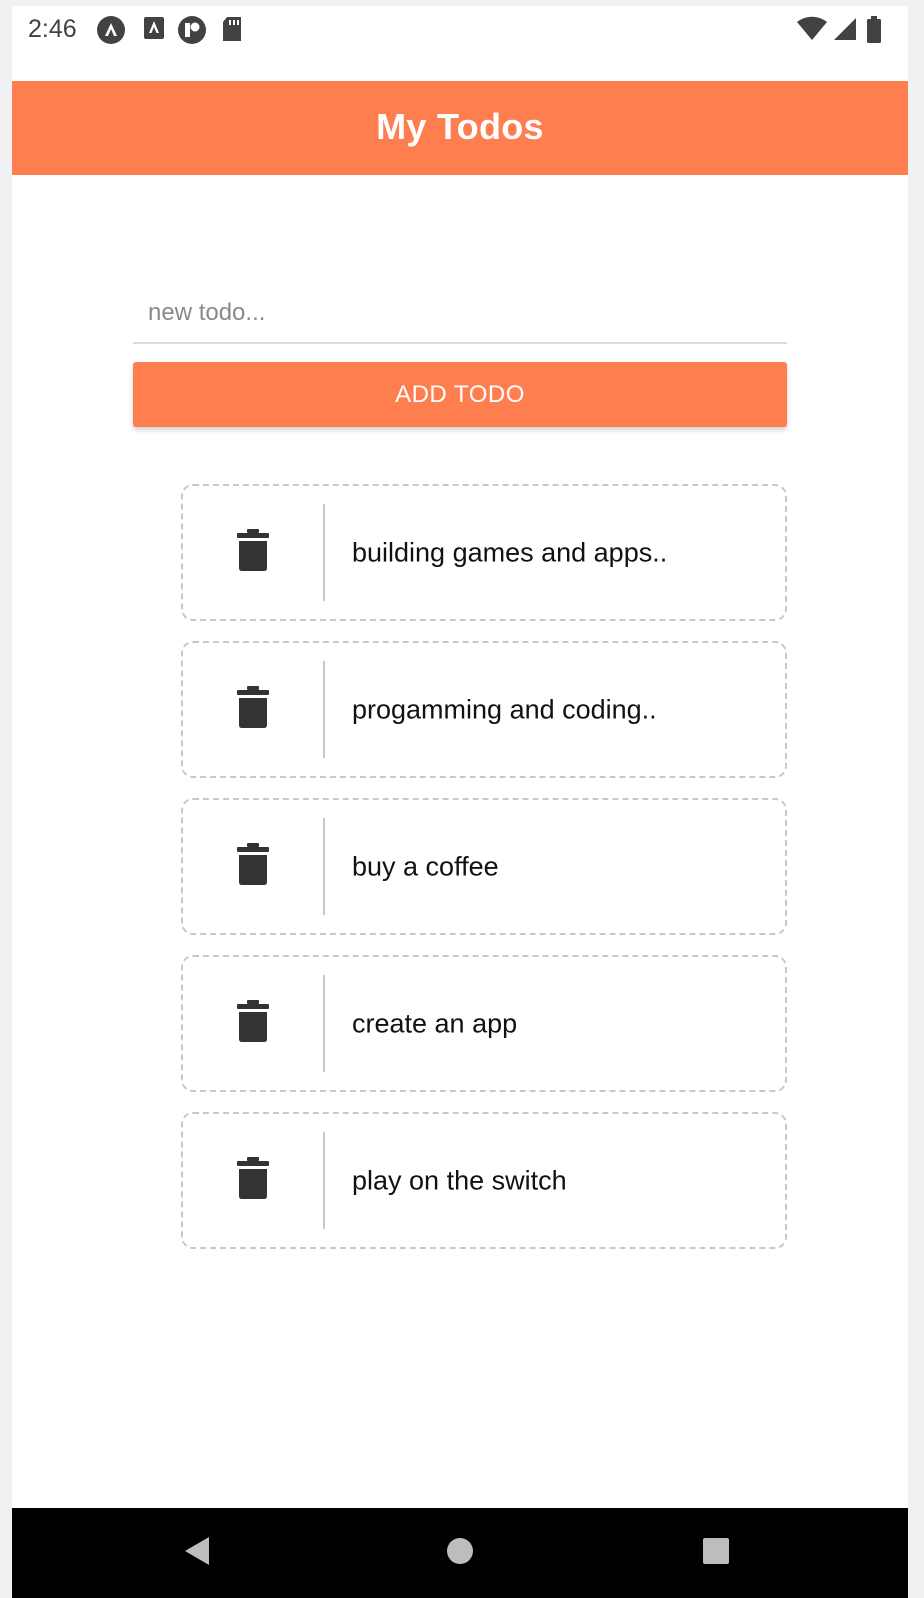 Image resolution: width=924 pixels, height=1598 pixels. I want to click on nav-back-button, so click(197, 1553).